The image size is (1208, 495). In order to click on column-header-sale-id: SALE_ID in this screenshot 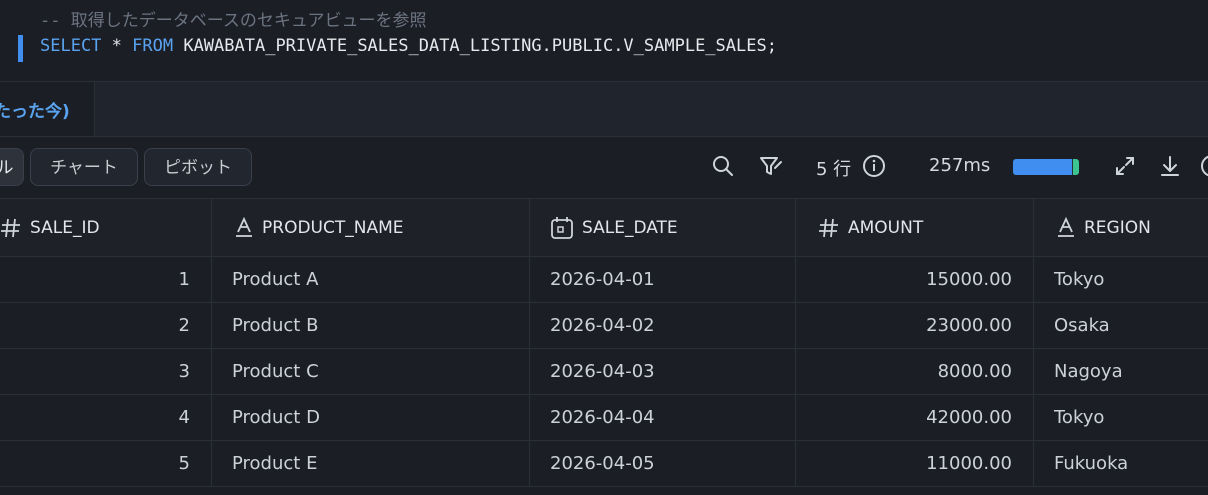, I will do `click(106, 227)`.